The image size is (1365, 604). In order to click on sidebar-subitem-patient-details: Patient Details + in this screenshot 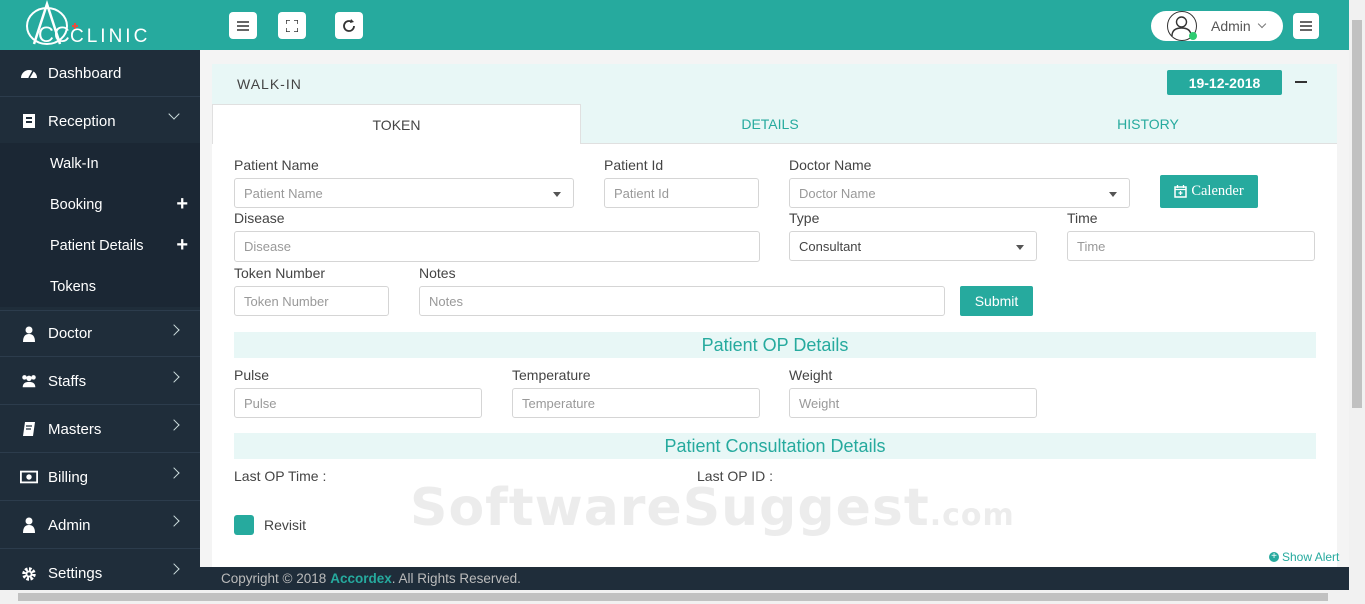, I will do `click(100, 245)`.